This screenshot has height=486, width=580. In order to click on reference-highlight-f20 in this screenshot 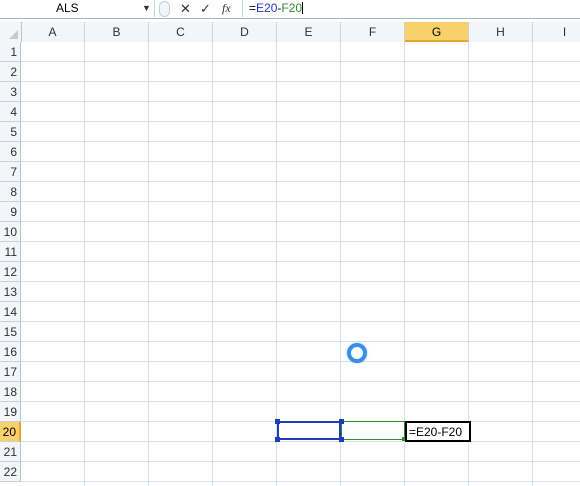, I will do `click(373, 430)`.